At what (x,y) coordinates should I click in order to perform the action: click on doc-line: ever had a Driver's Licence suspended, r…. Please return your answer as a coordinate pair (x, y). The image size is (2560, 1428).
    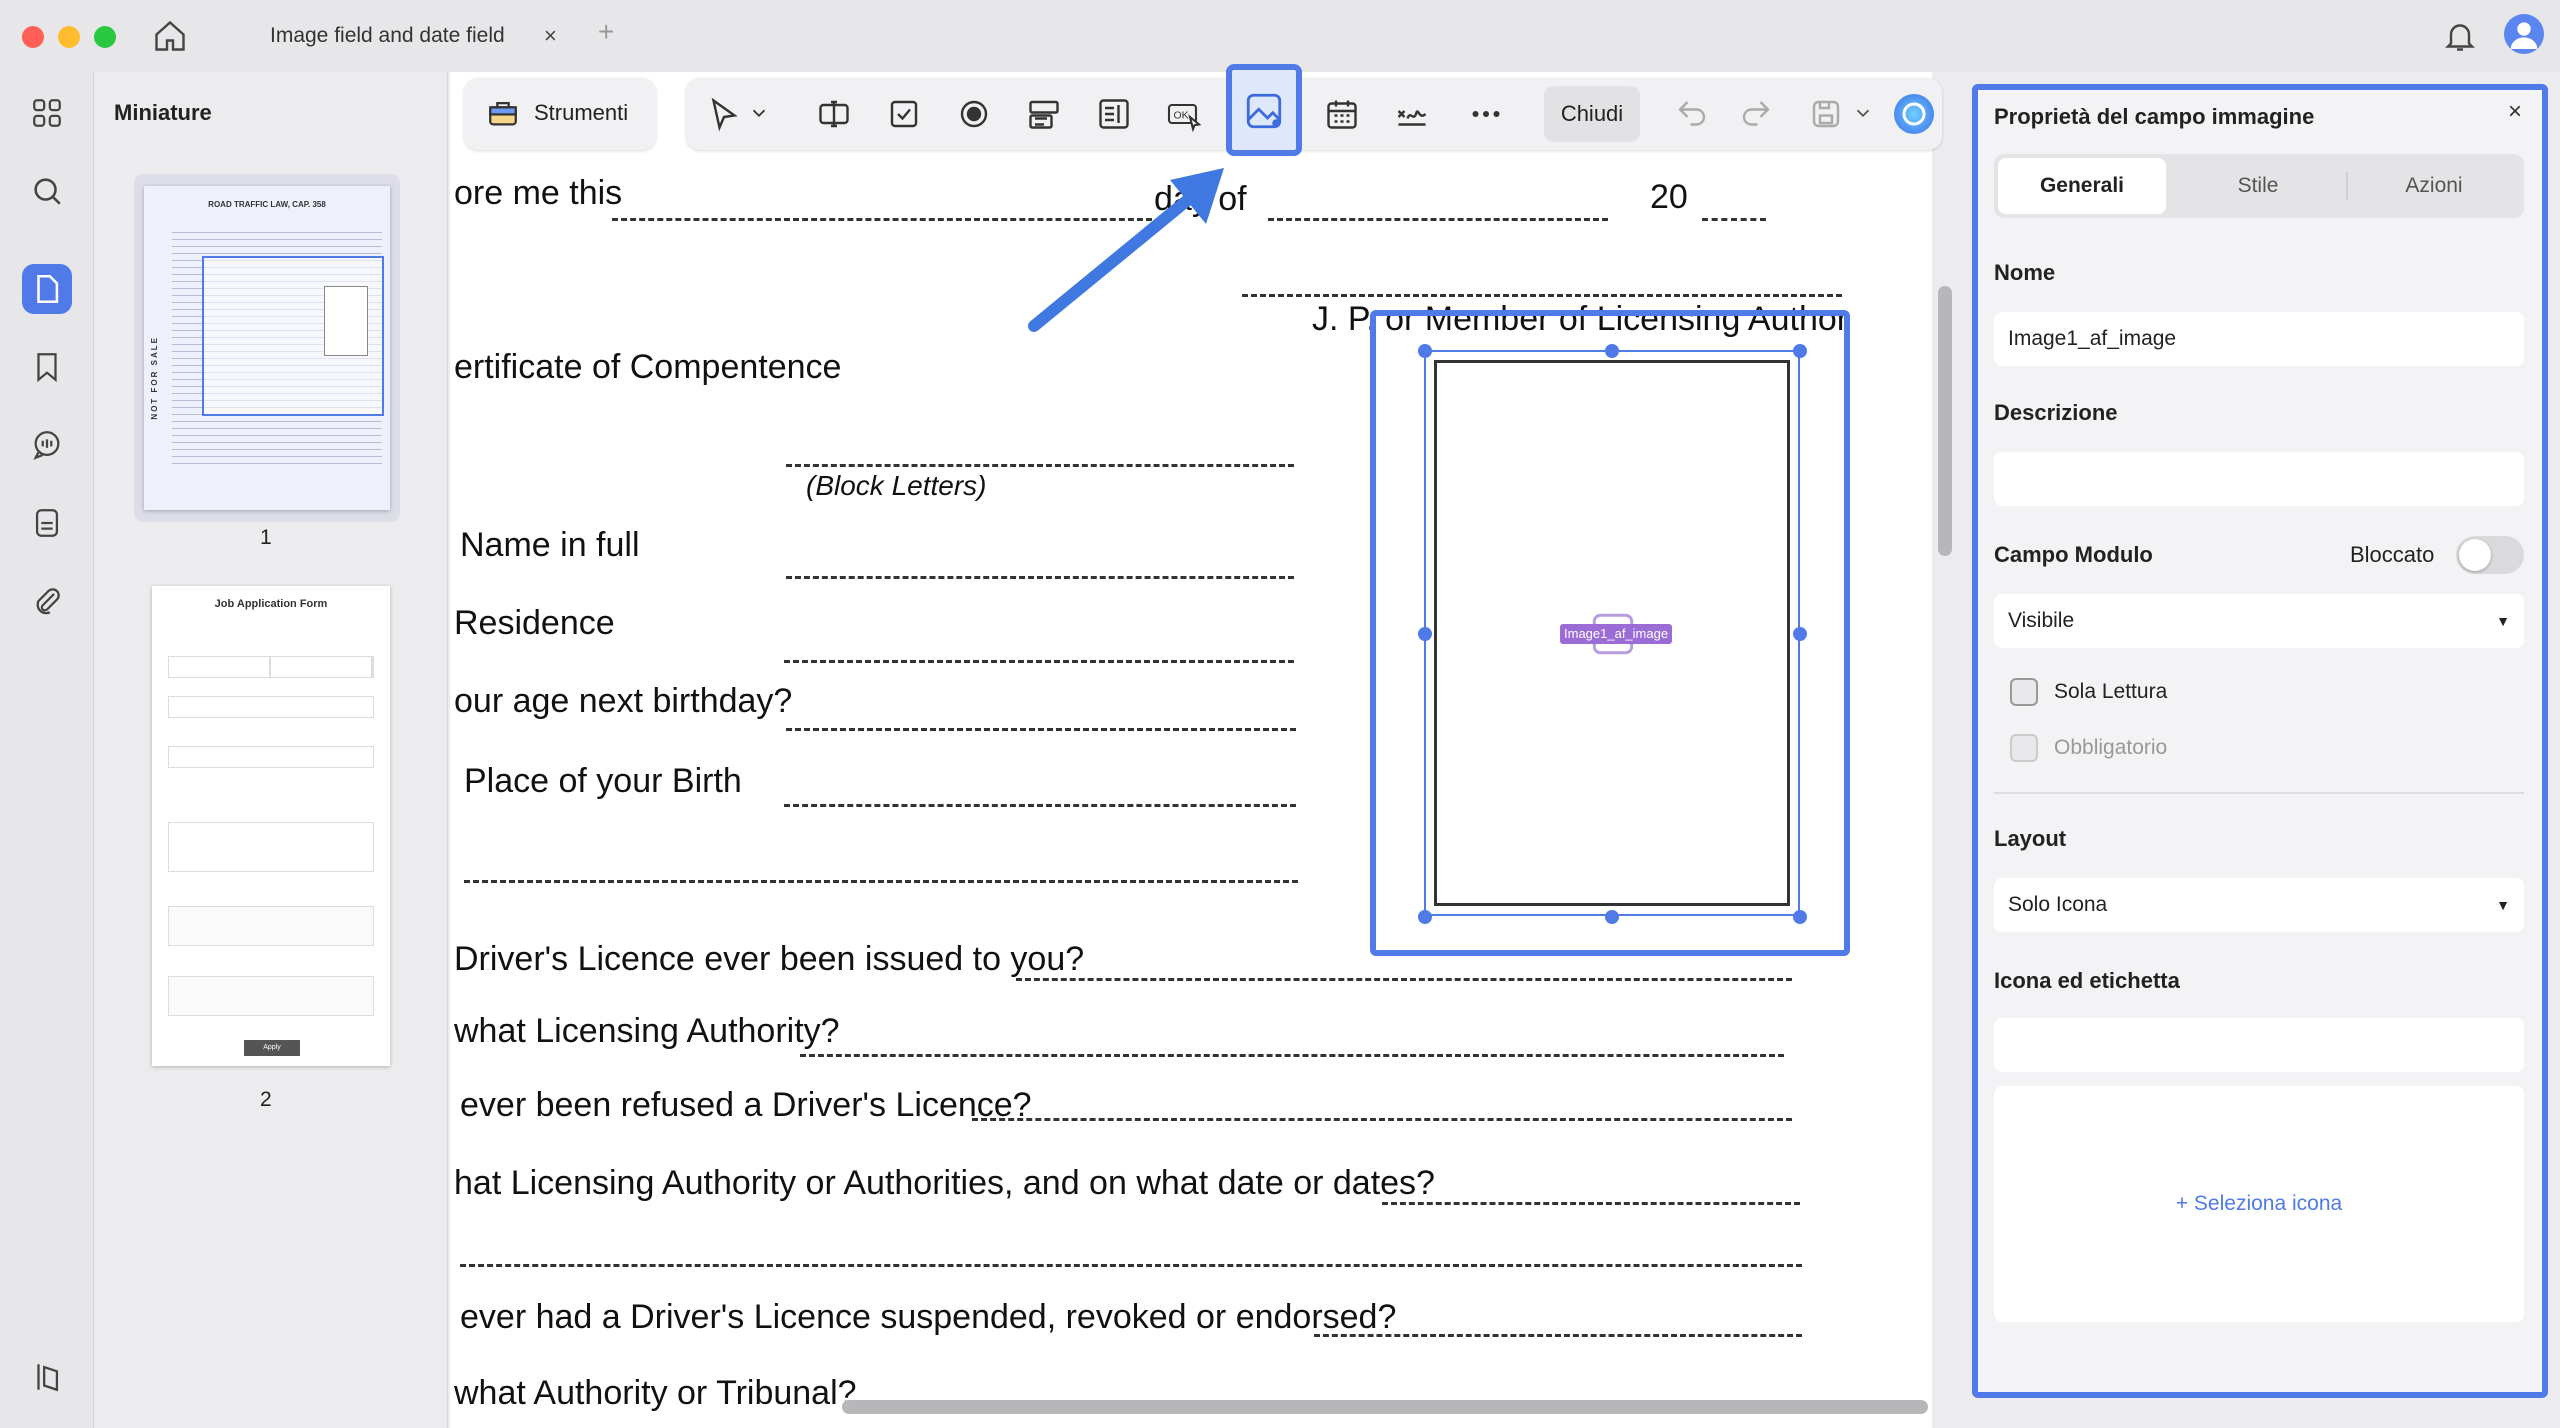
    Looking at the image, I should click on (928, 1317).